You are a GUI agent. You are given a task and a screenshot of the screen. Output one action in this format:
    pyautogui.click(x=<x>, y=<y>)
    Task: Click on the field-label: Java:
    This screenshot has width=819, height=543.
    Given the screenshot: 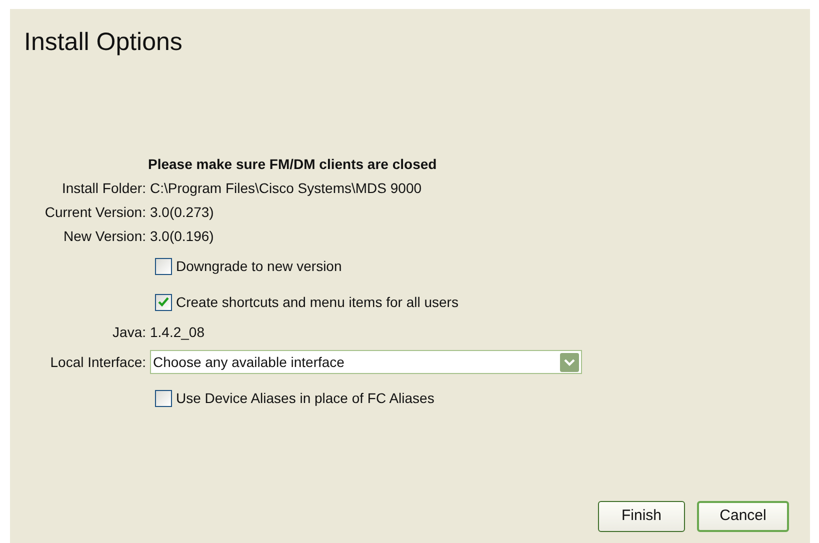 What is the action you would take?
    pyautogui.click(x=129, y=332)
    